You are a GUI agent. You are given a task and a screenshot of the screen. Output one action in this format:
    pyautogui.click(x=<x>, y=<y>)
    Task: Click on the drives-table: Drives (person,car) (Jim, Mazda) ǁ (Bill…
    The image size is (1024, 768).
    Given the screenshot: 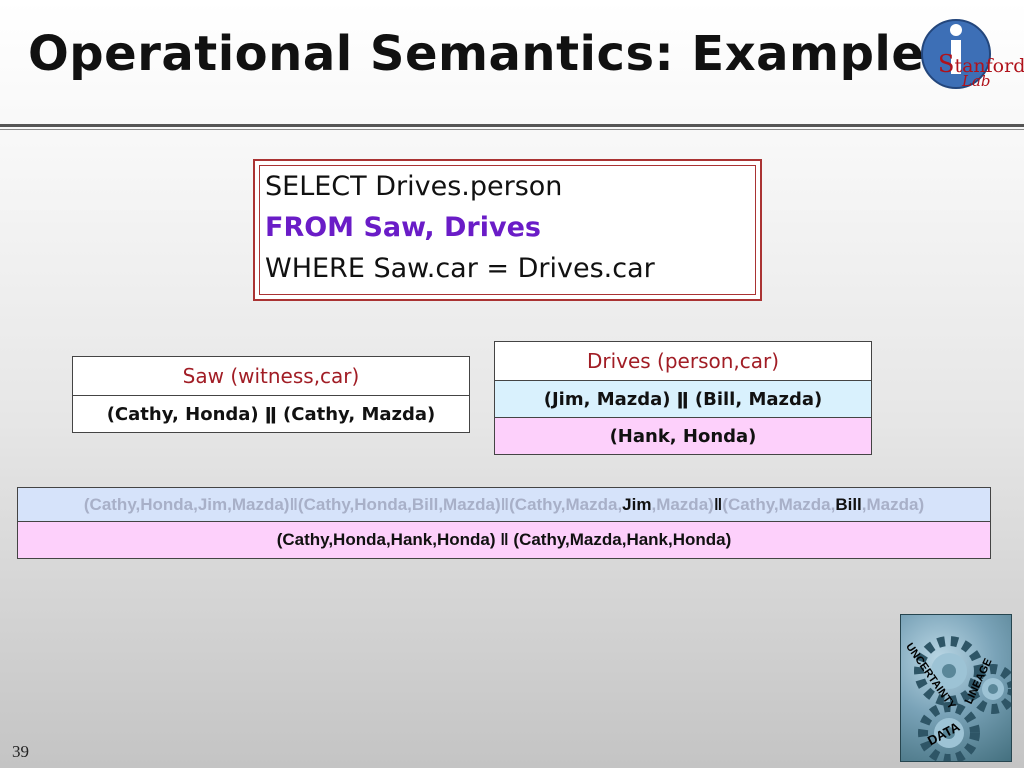 What is the action you would take?
    pyautogui.click(x=683, y=398)
    